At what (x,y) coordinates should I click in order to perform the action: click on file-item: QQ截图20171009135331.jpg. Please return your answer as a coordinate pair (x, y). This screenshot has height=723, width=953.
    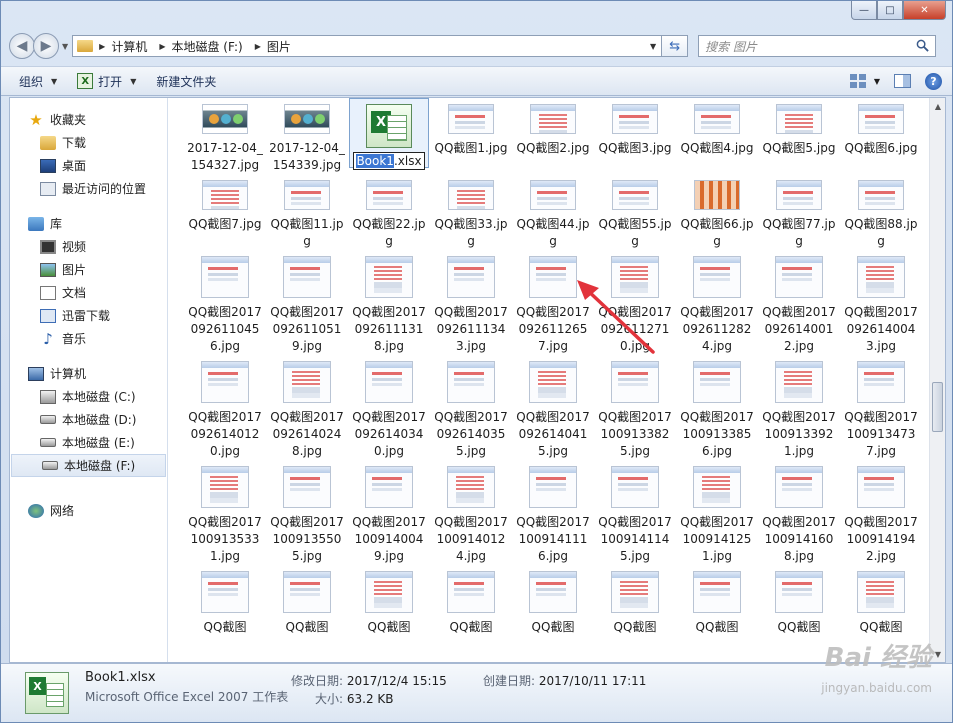
    Looking at the image, I should click on (225, 512).